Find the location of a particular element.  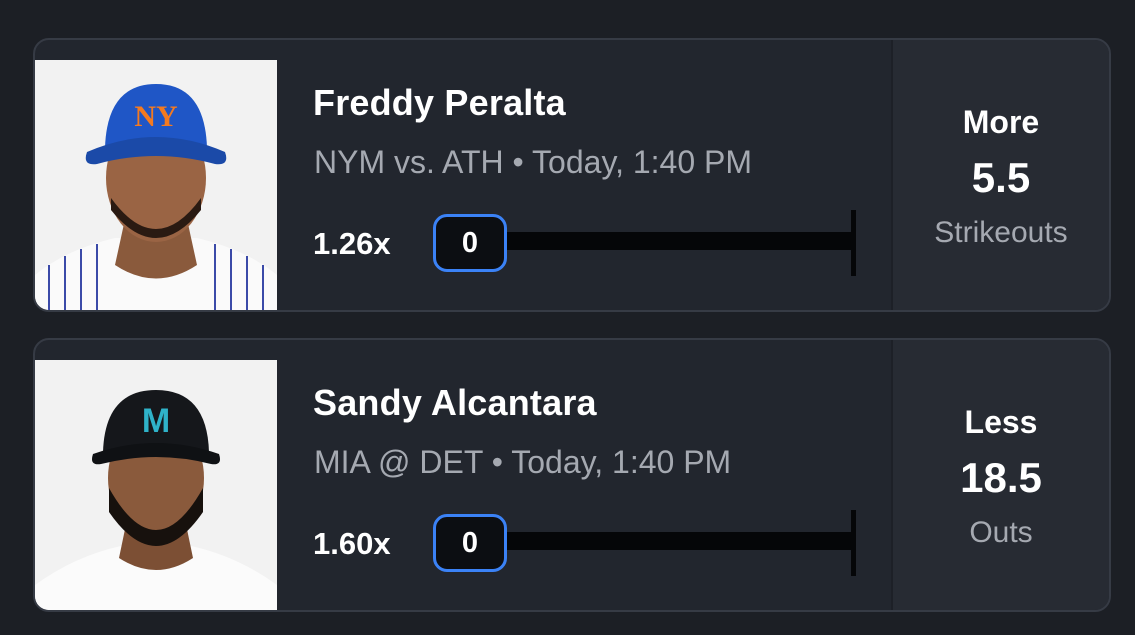

player-name: Freddy Peralta is located at coordinates (439, 102).